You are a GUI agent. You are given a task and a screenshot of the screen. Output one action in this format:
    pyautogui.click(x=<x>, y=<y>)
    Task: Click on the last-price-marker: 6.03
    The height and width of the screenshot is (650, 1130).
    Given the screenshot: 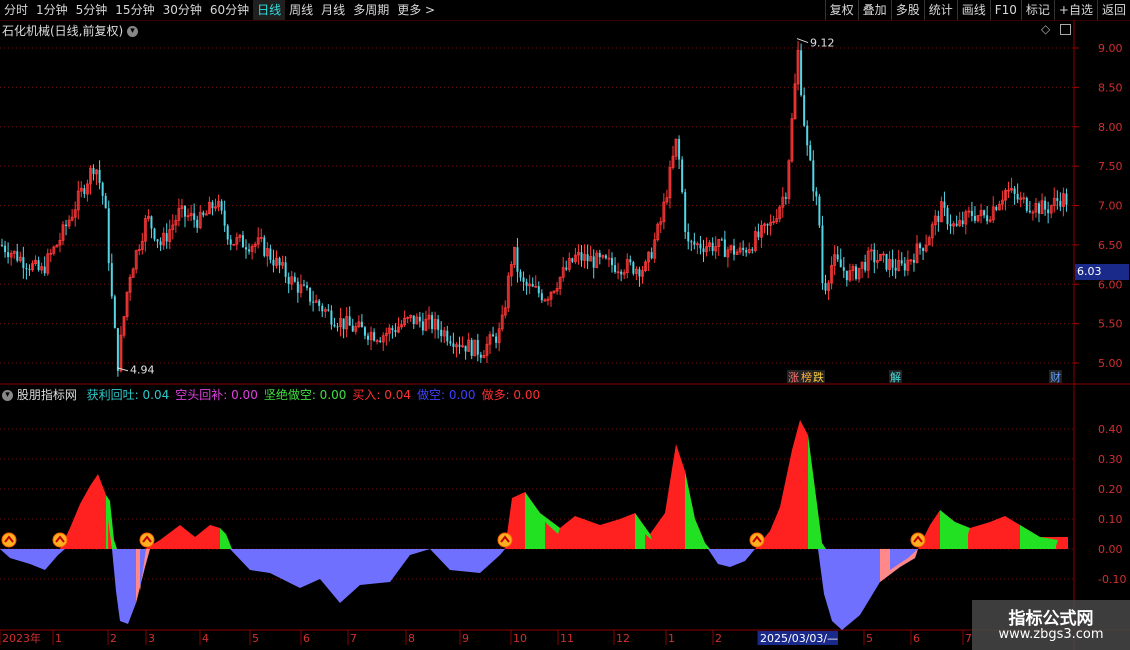 What is the action you would take?
    pyautogui.click(x=1102, y=272)
    